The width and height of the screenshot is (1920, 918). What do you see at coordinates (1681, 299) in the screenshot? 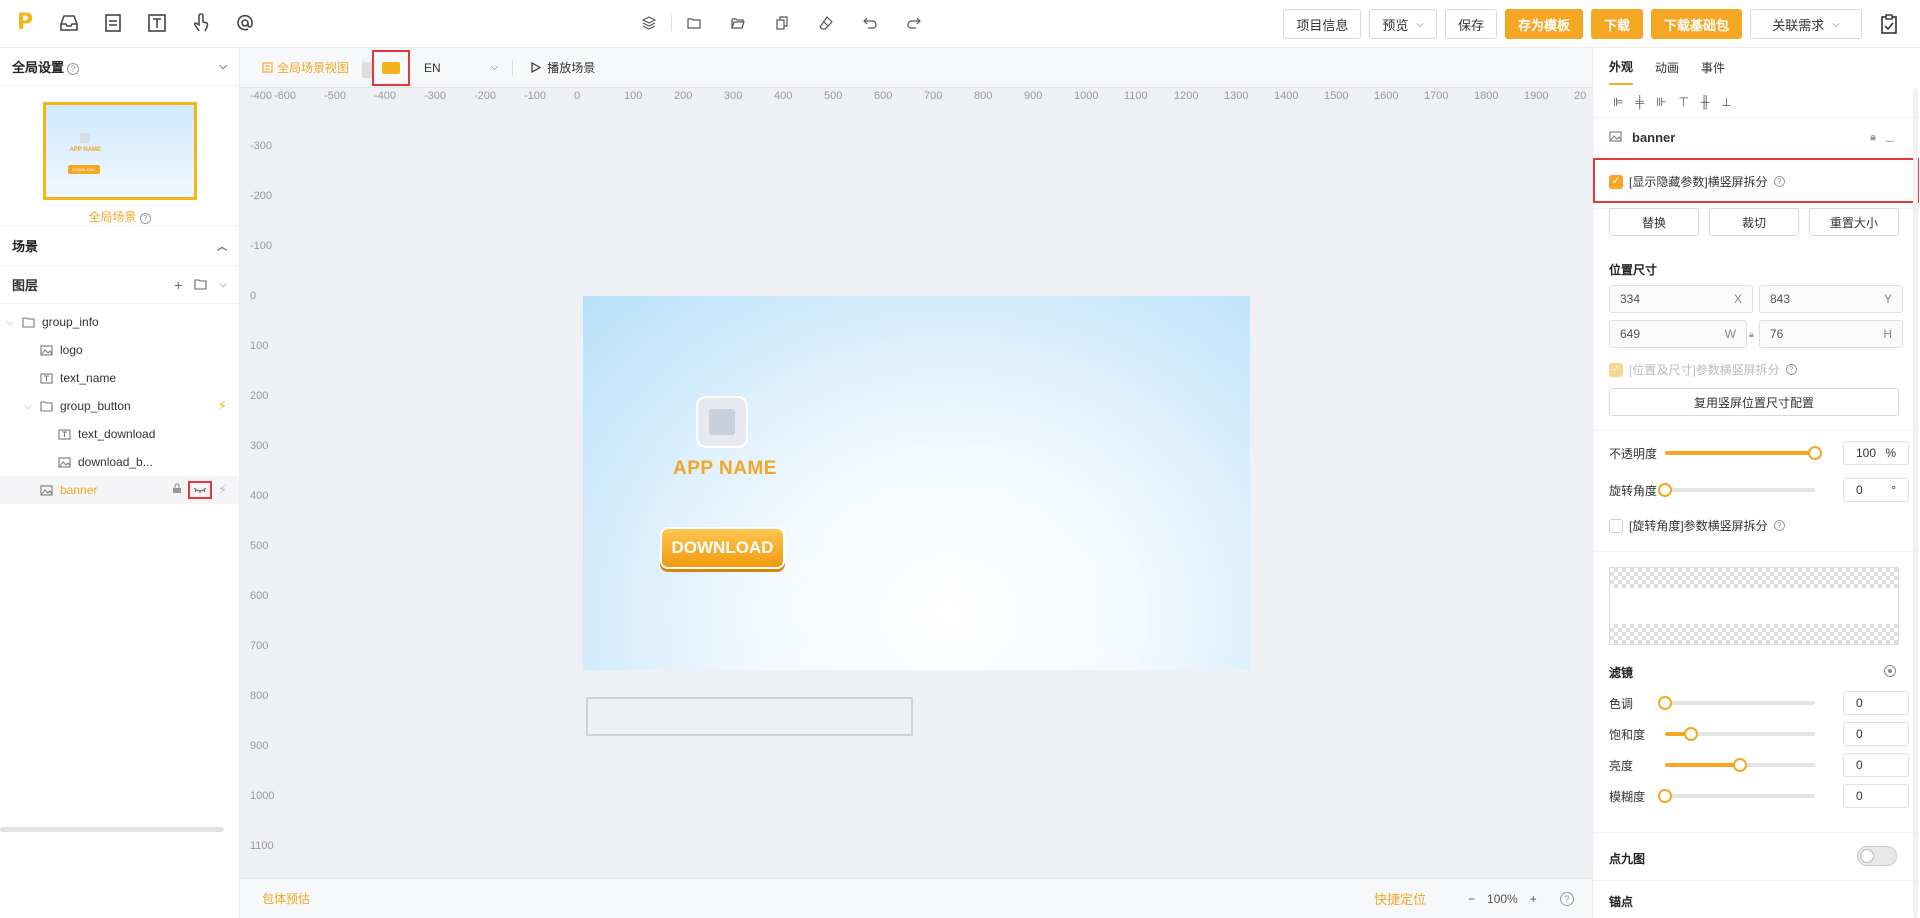
I see `x-field: 334 X` at bounding box center [1681, 299].